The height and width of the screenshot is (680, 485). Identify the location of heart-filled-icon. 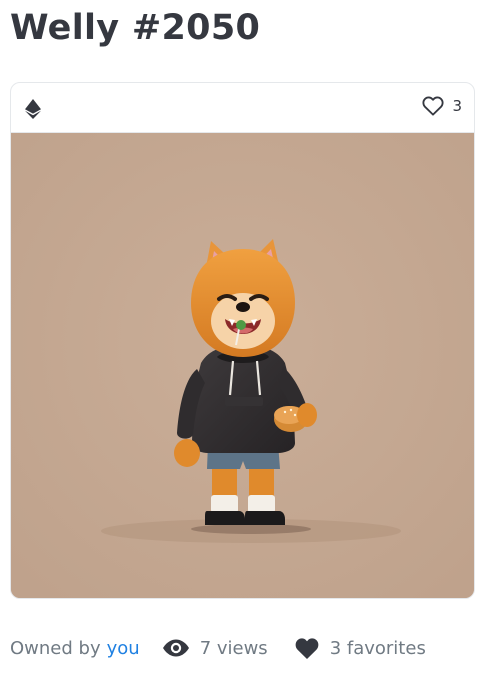
(312, 648).